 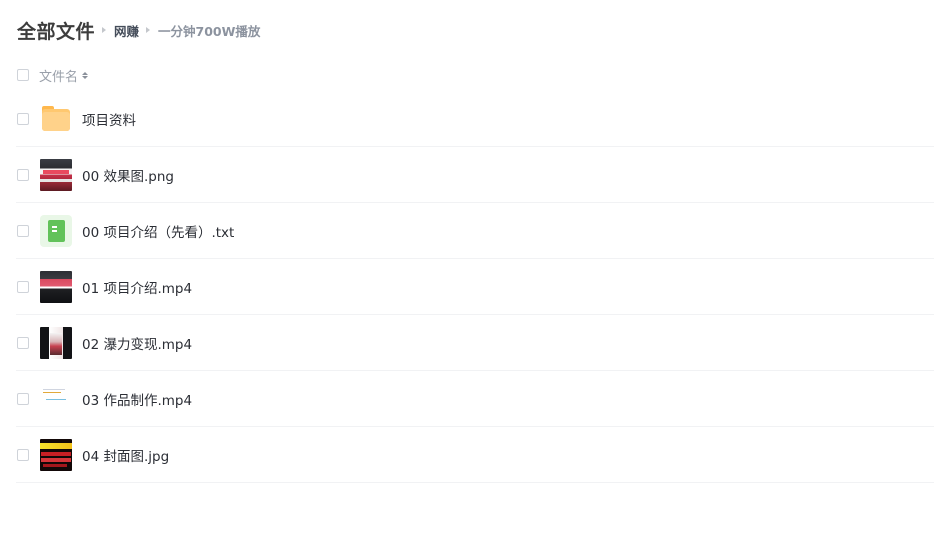 I want to click on file-row-video: 02 瀑力变现.mp4, so click(x=475, y=343).